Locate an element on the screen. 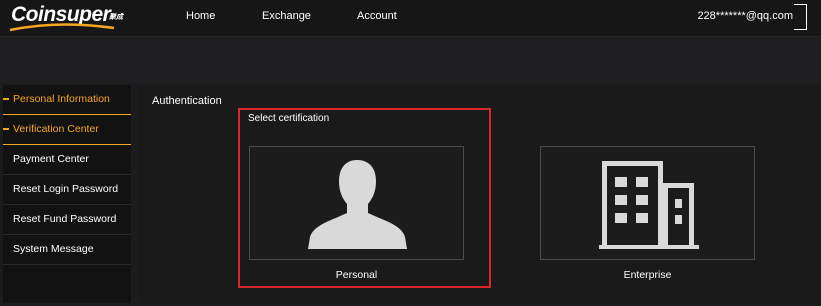 The width and height of the screenshot is (821, 306). sidebar-item-verification-center: Verification Center is located at coordinates (67, 130).